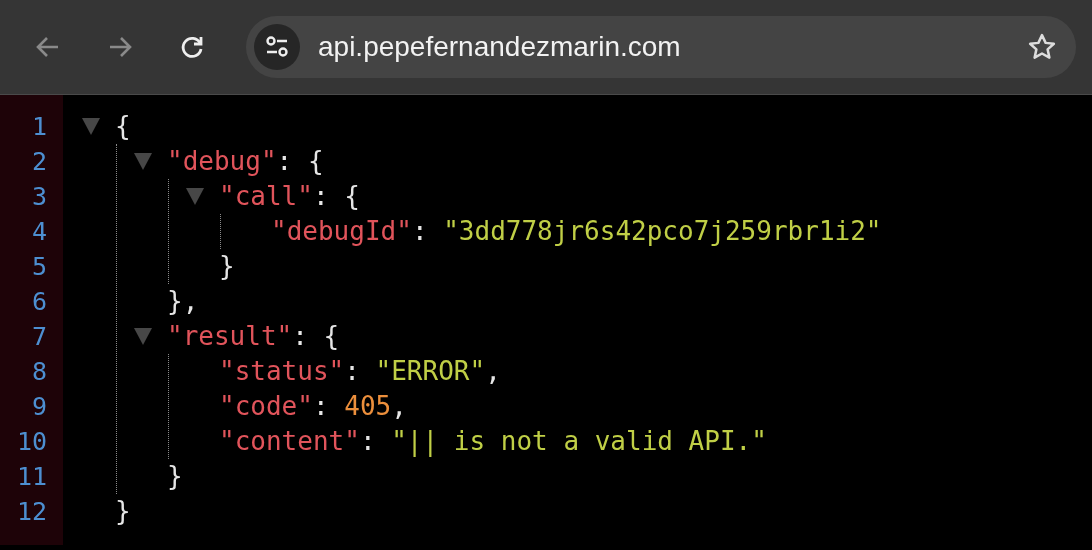  I want to click on site-settings-button, so click(277, 47).